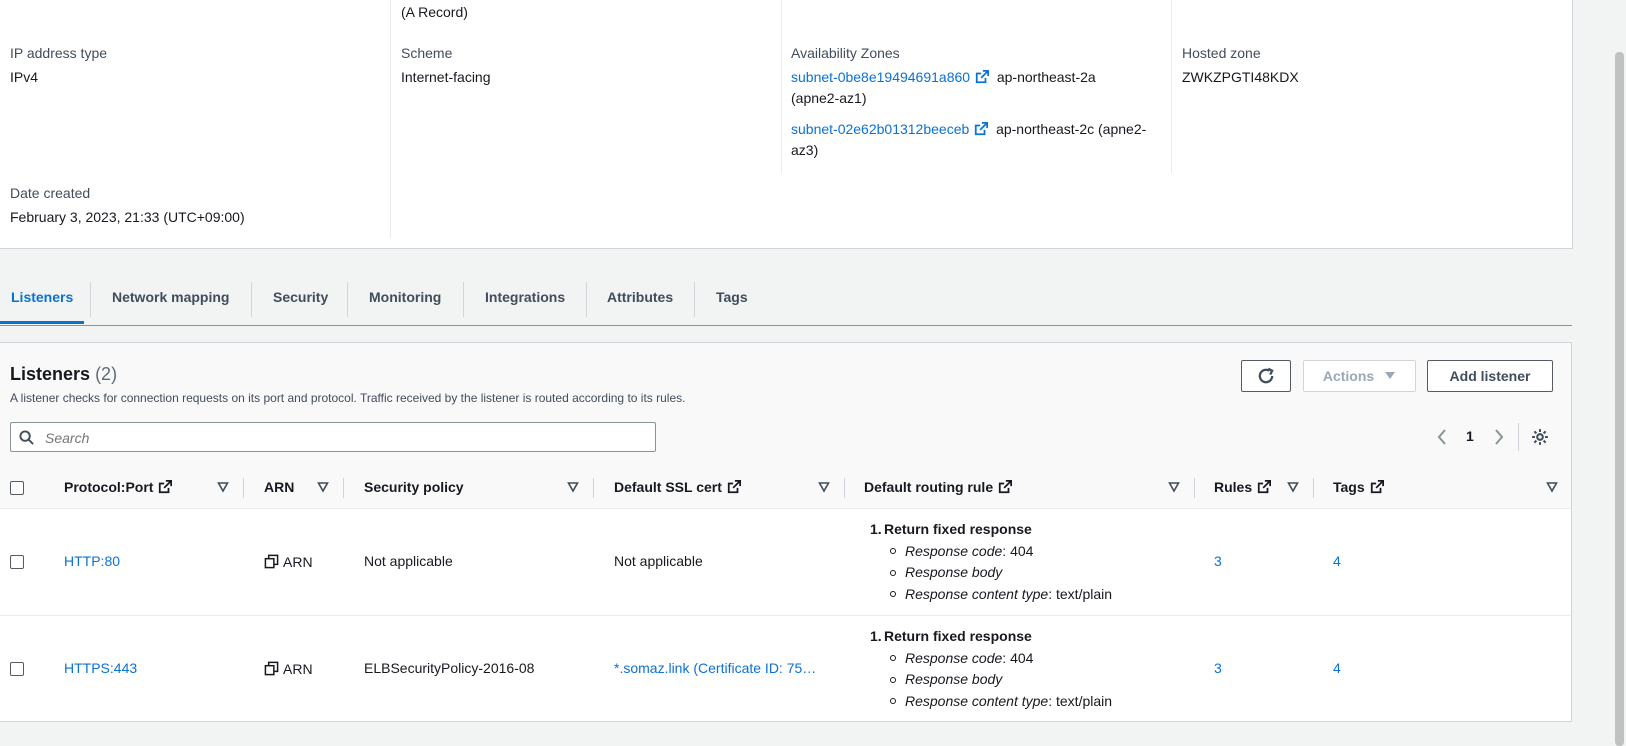 Image resolution: width=1626 pixels, height=746 pixels. What do you see at coordinates (1349, 487) in the screenshot?
I see `column-label: Tags` at bounding box center [1349, 487].